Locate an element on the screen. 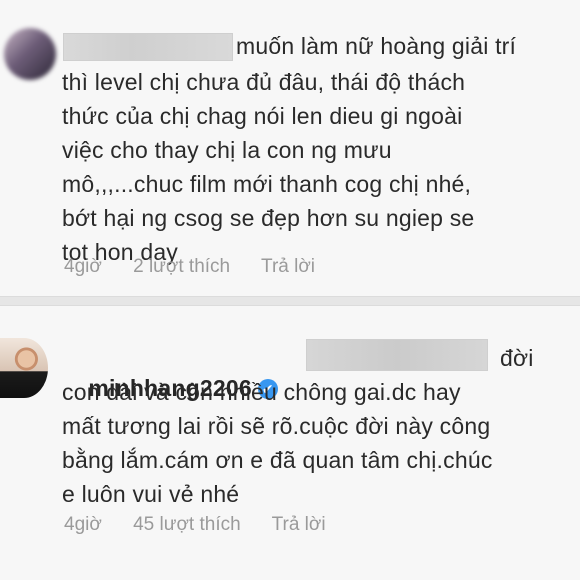  comment-text-line: bớt hại ng csog se đẹp hơn su ngiep se is located at coordinates (268, 218).